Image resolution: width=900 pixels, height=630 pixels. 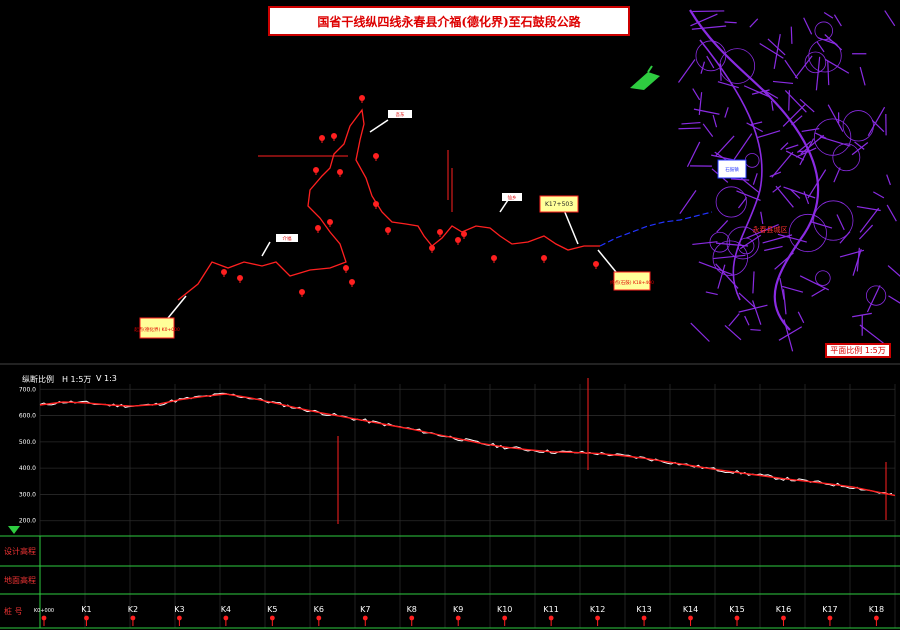 I want to click on tag-wudong: 吾东, so click(x=400, y=114).